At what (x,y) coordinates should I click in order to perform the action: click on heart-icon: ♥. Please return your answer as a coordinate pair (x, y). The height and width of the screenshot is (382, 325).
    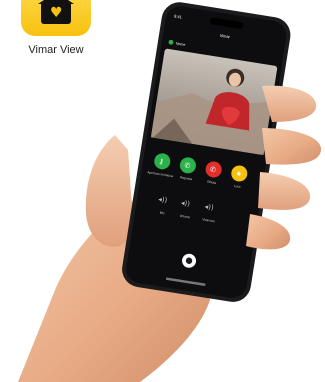
    Looking at the image, I should click on (56, 13).